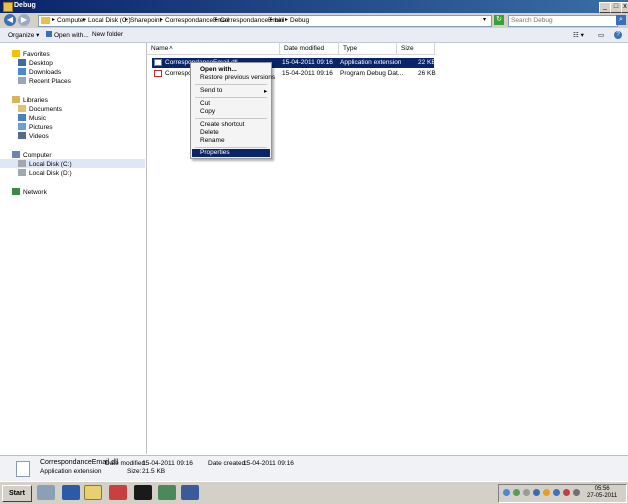 This screenshot has width=628, height=504. Describe the element at coordinates (231, 141) in the screenshot. I see `menu-item-rename: Rename` at that location.